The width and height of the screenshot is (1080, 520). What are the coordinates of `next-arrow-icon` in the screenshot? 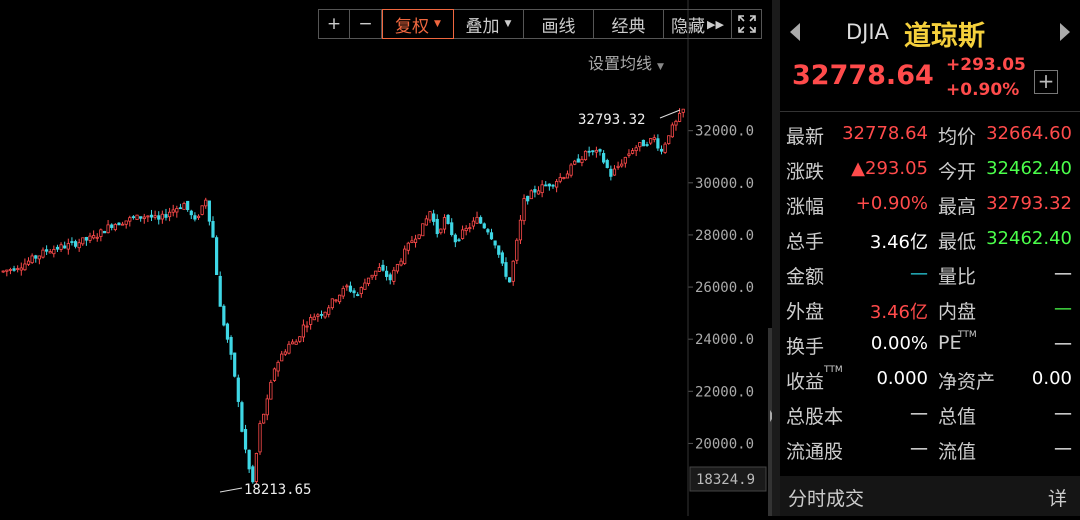 It's located at (1065, 32).